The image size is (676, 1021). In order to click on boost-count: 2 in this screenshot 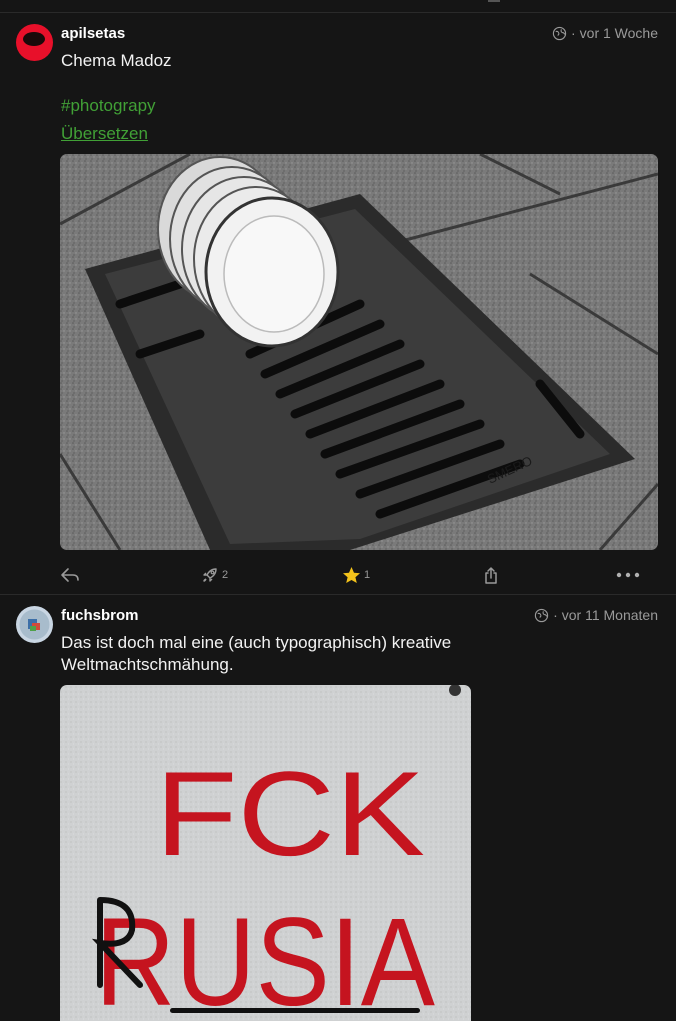, I will do `click(225, 575)`.